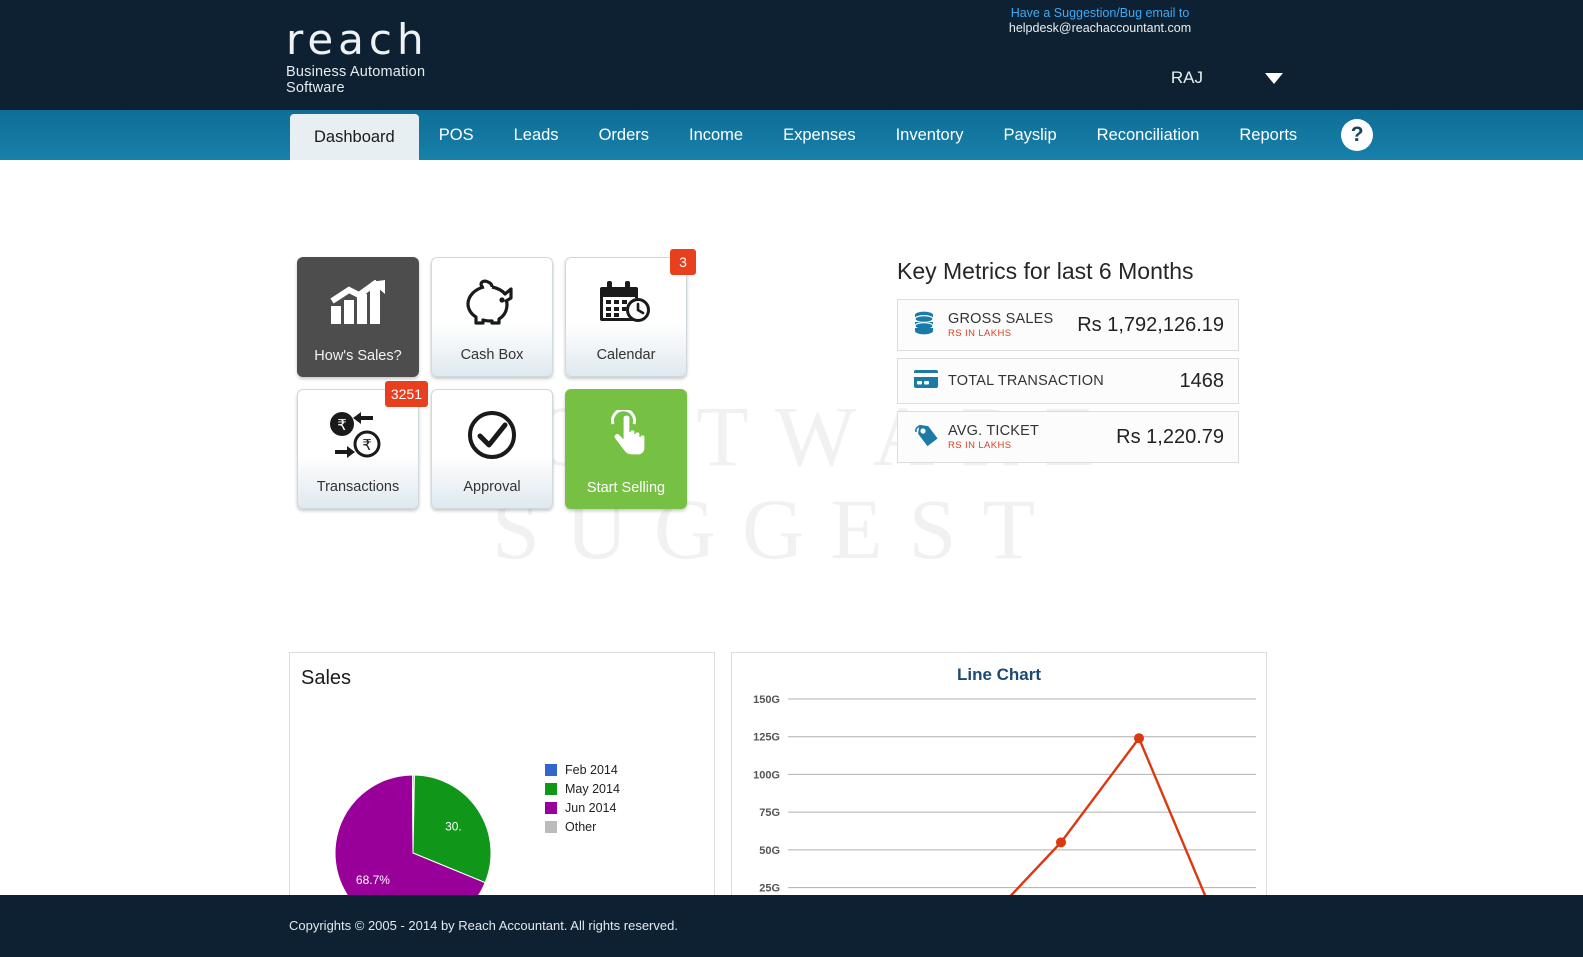  What do you see at coordinates (354, 137) in the screenshot?
I see `nav-item-dashboard: Dashboard` at bounding box center [354, 137].